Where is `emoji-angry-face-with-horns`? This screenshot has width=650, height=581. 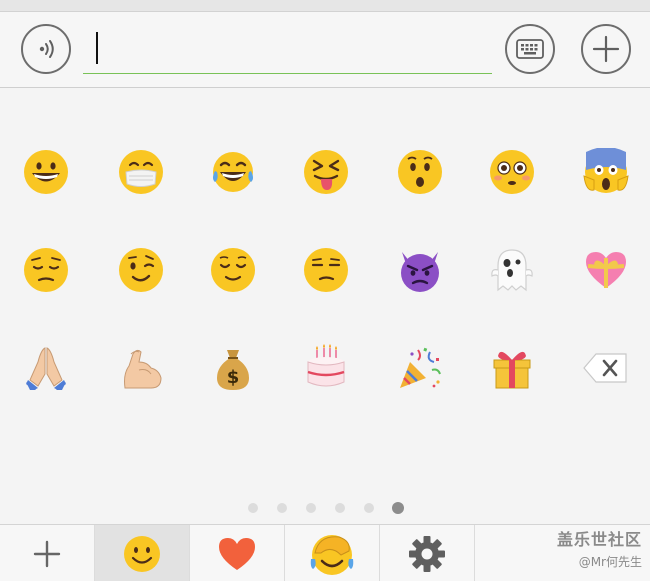 emoji-angry-face-with-horns is located at coordinates (420, 270).